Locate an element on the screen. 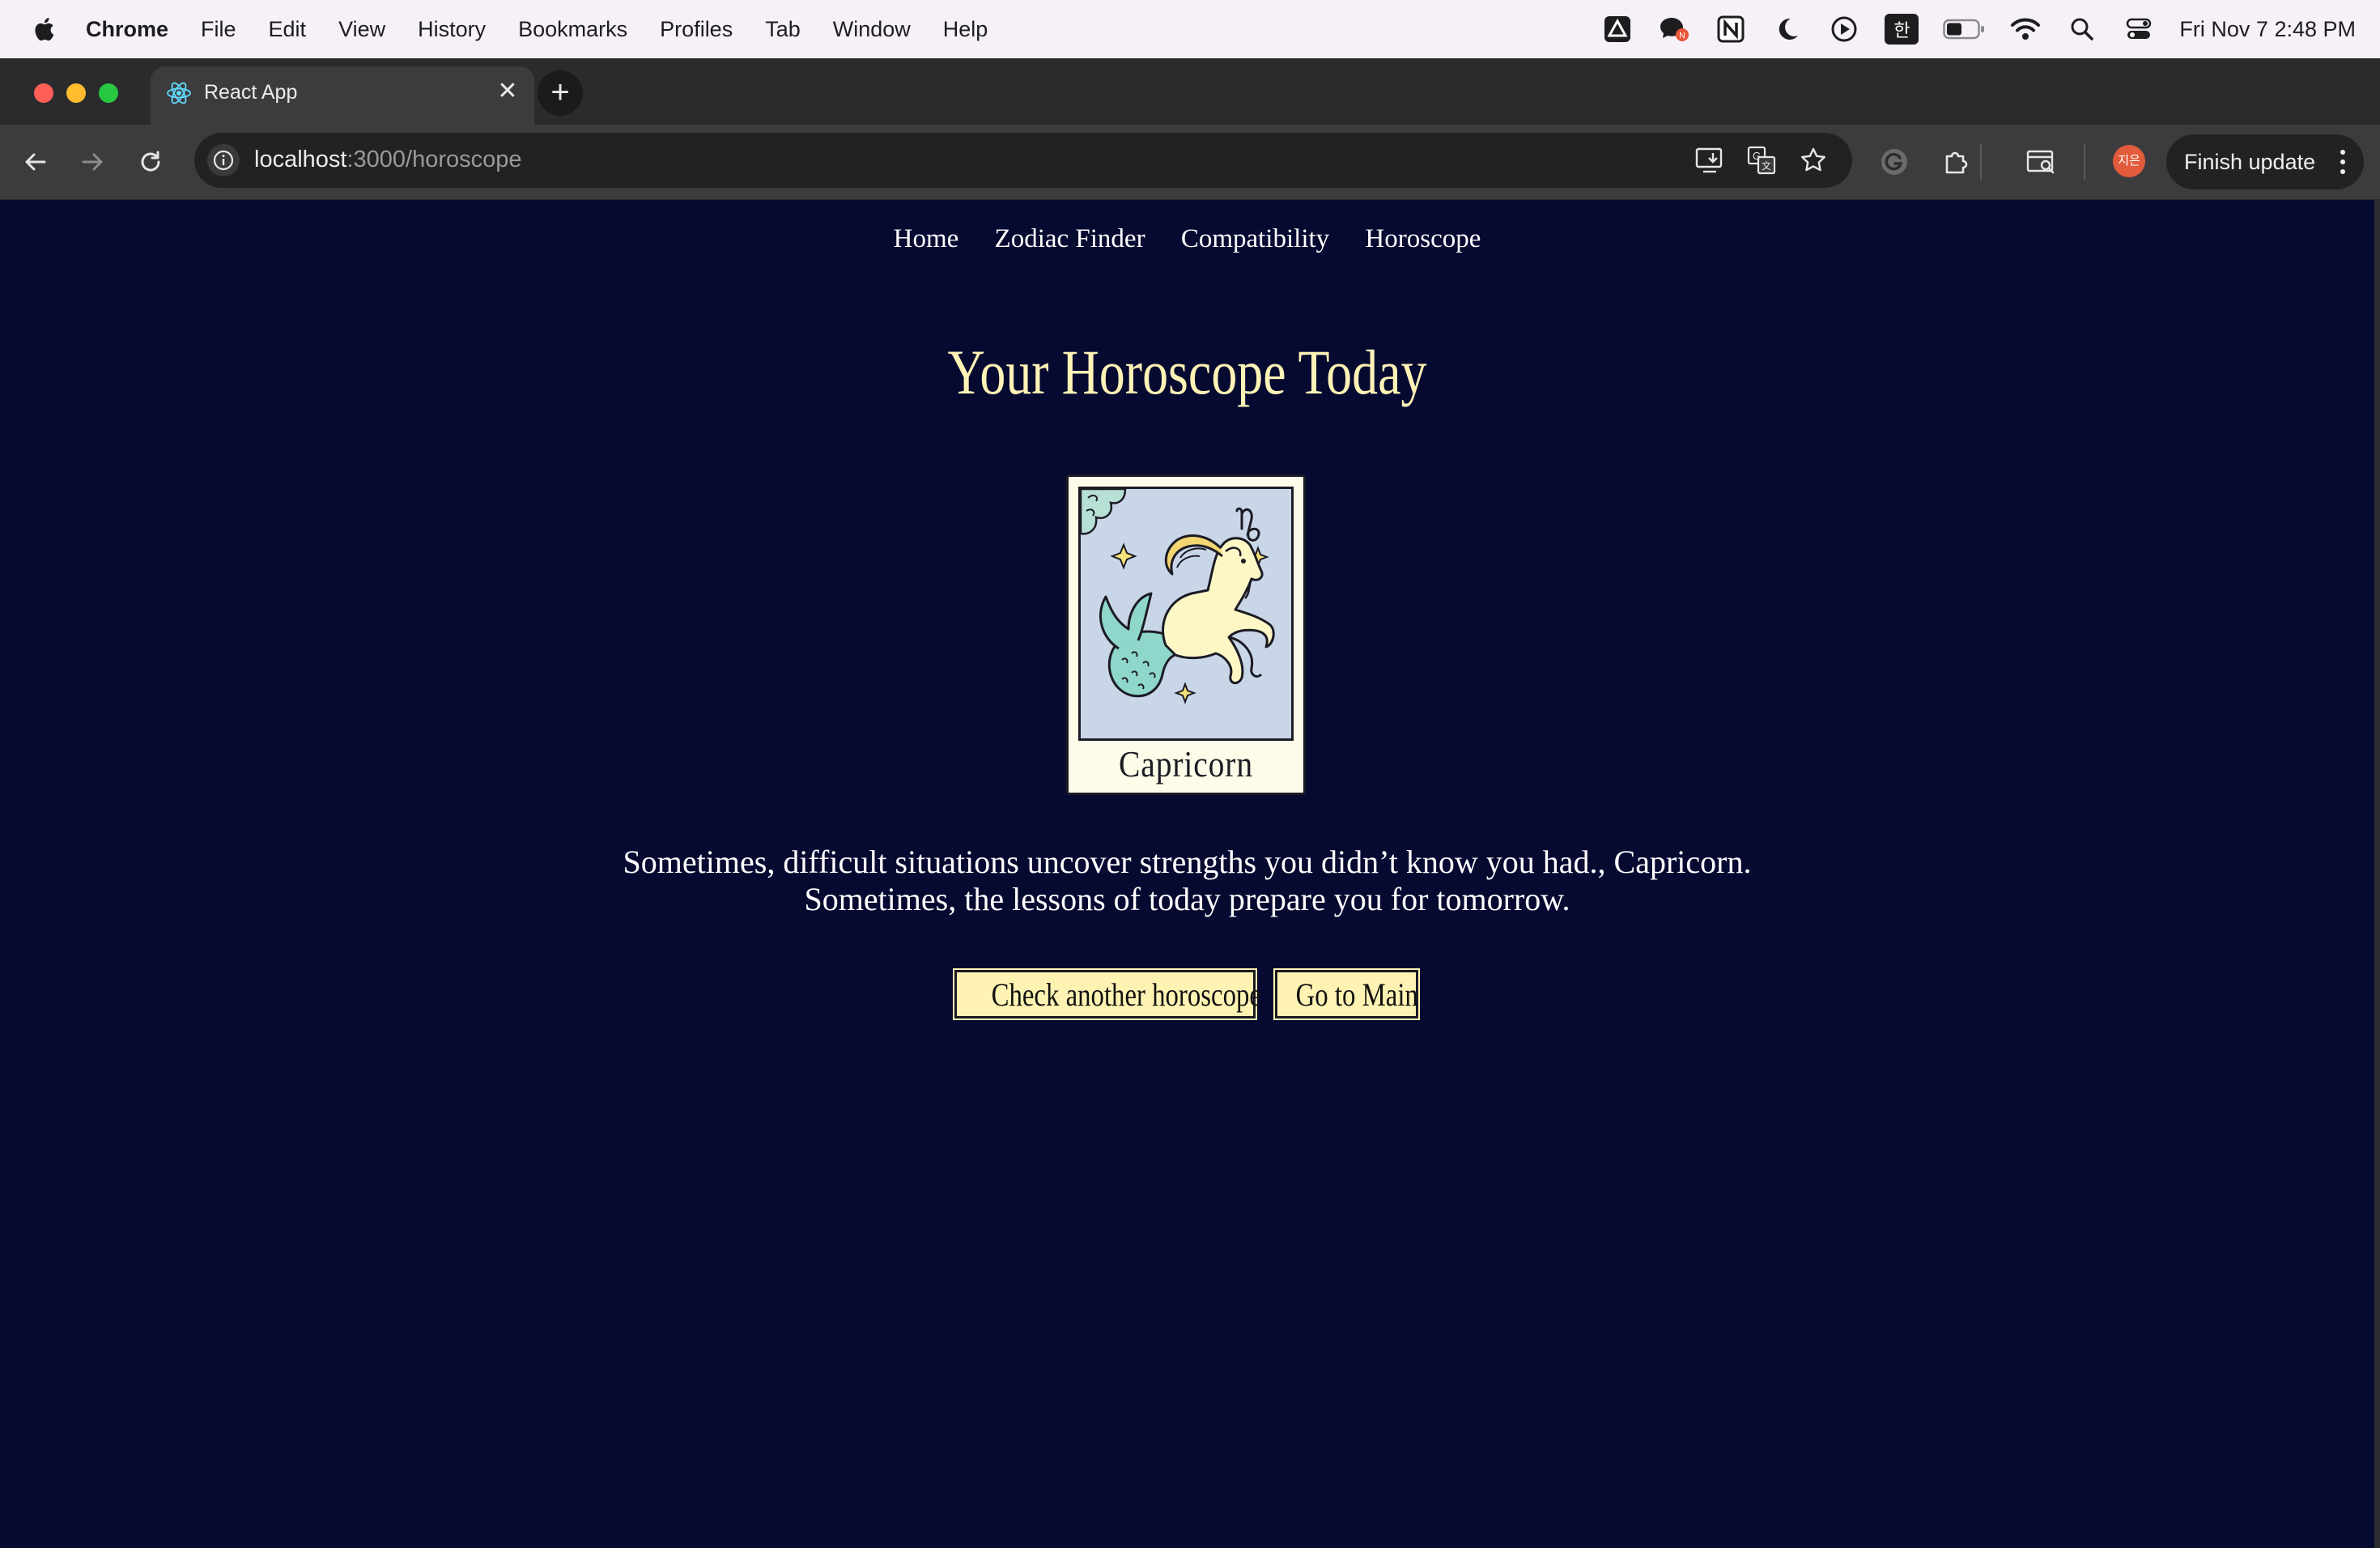  extensions-icon is located at coordinates (1956, 162).